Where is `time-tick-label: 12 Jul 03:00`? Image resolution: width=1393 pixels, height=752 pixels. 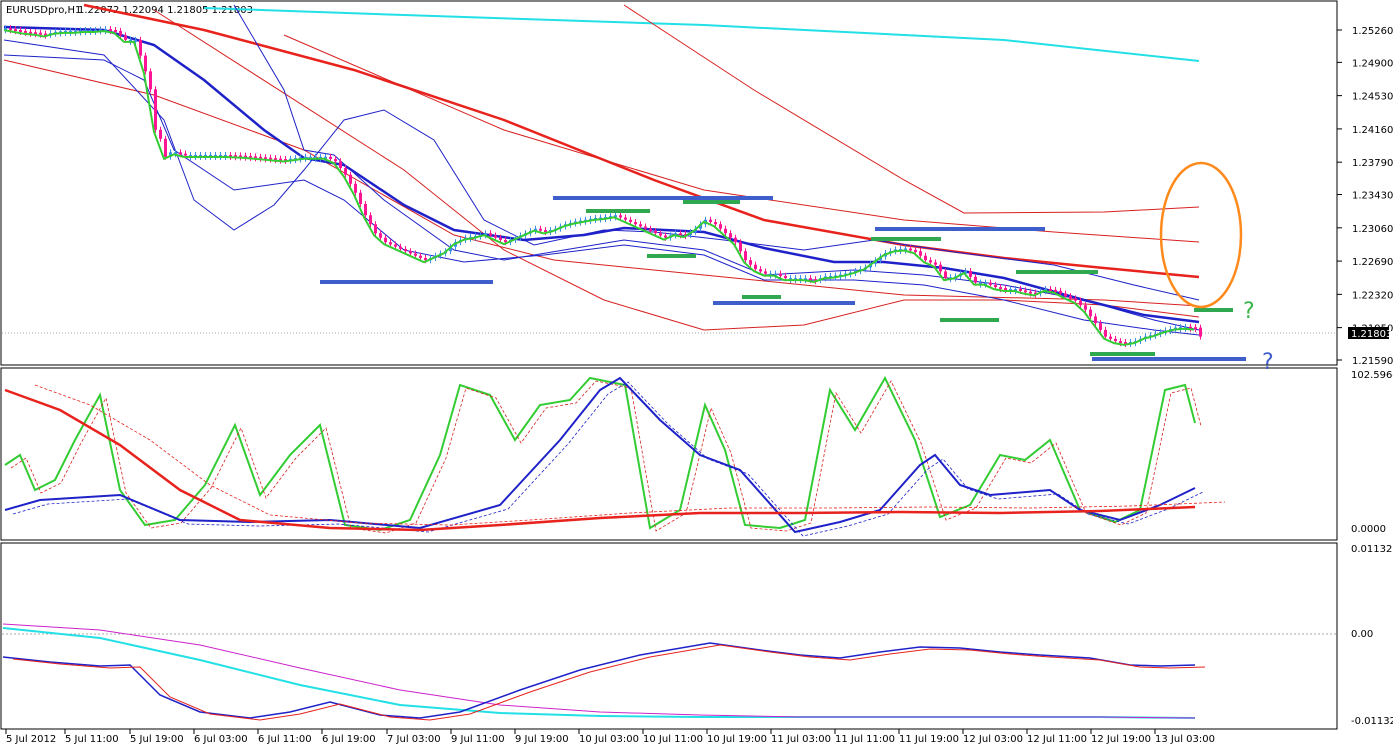
time-tick-label: 12 Jul 03:00 is located at coordinates (993, 739).